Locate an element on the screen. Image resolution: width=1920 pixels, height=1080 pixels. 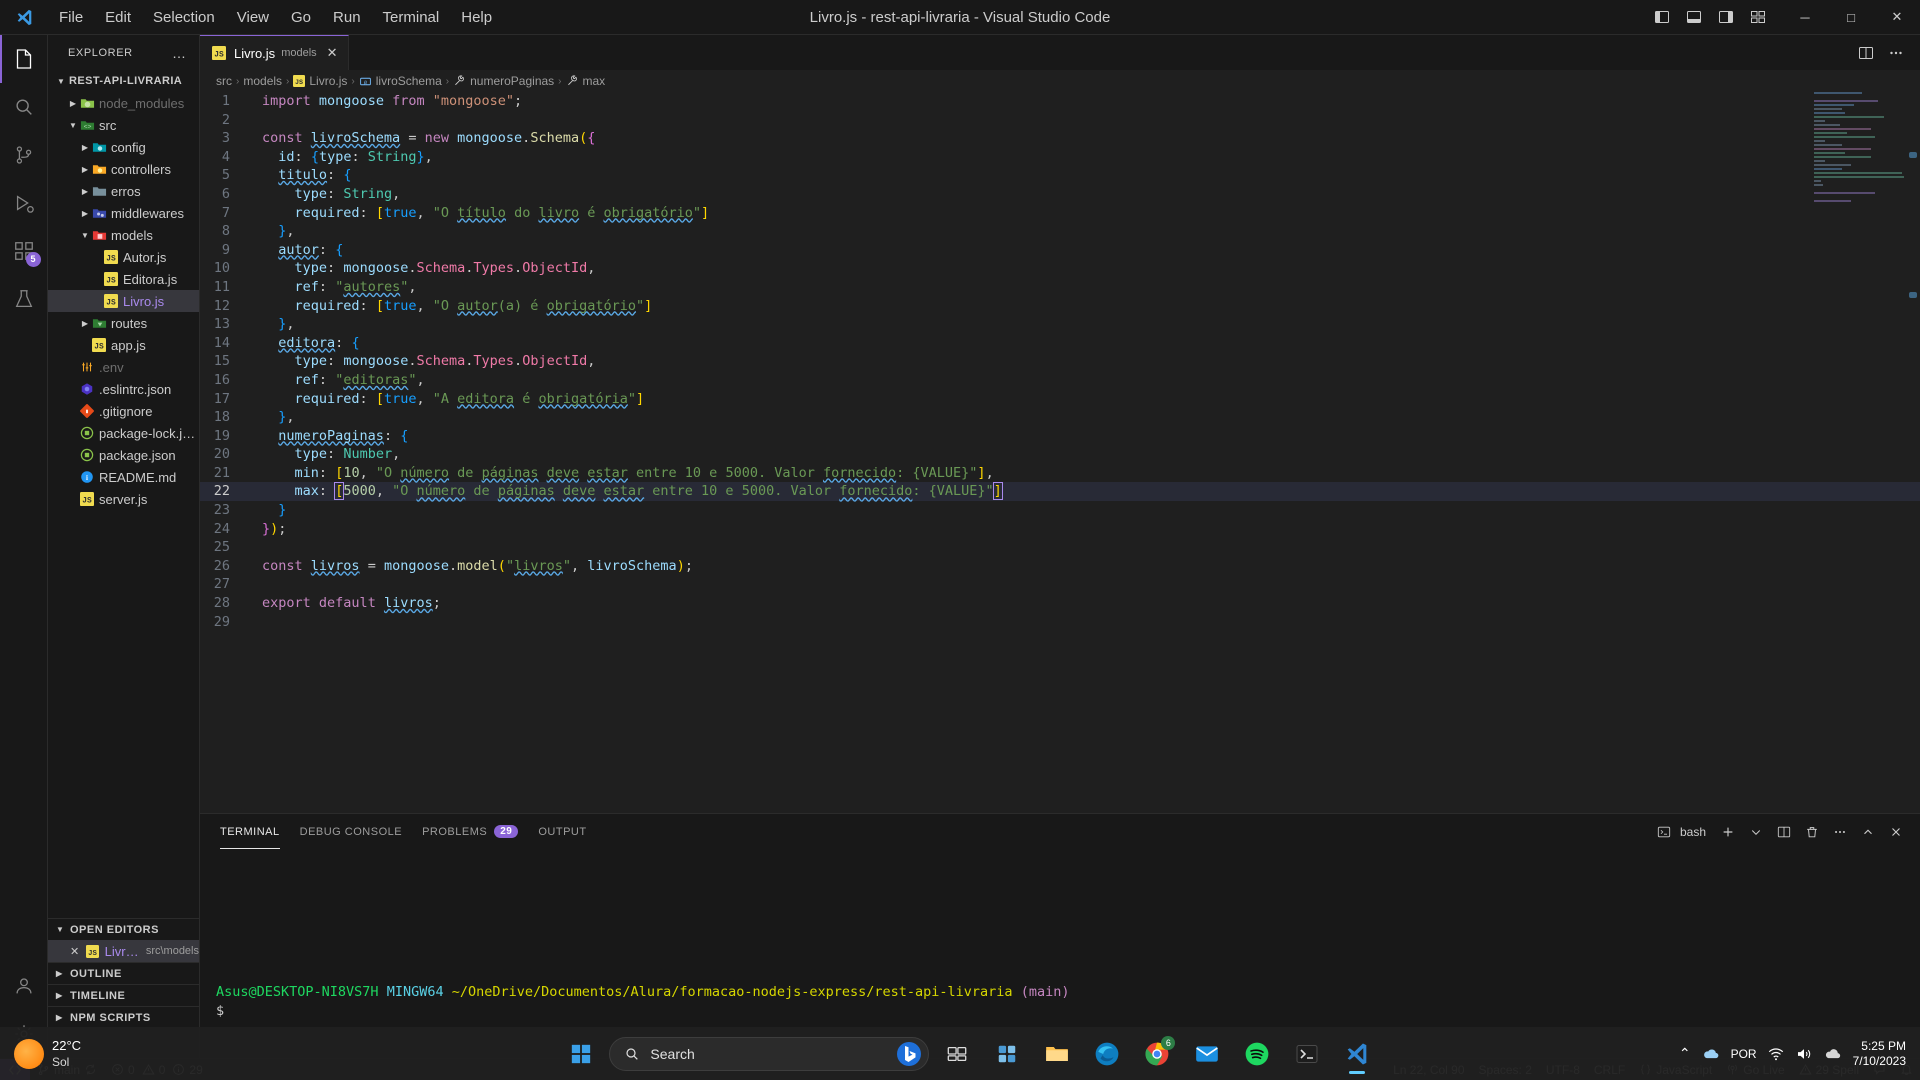
start-button is located at coordinates (581, 1054).